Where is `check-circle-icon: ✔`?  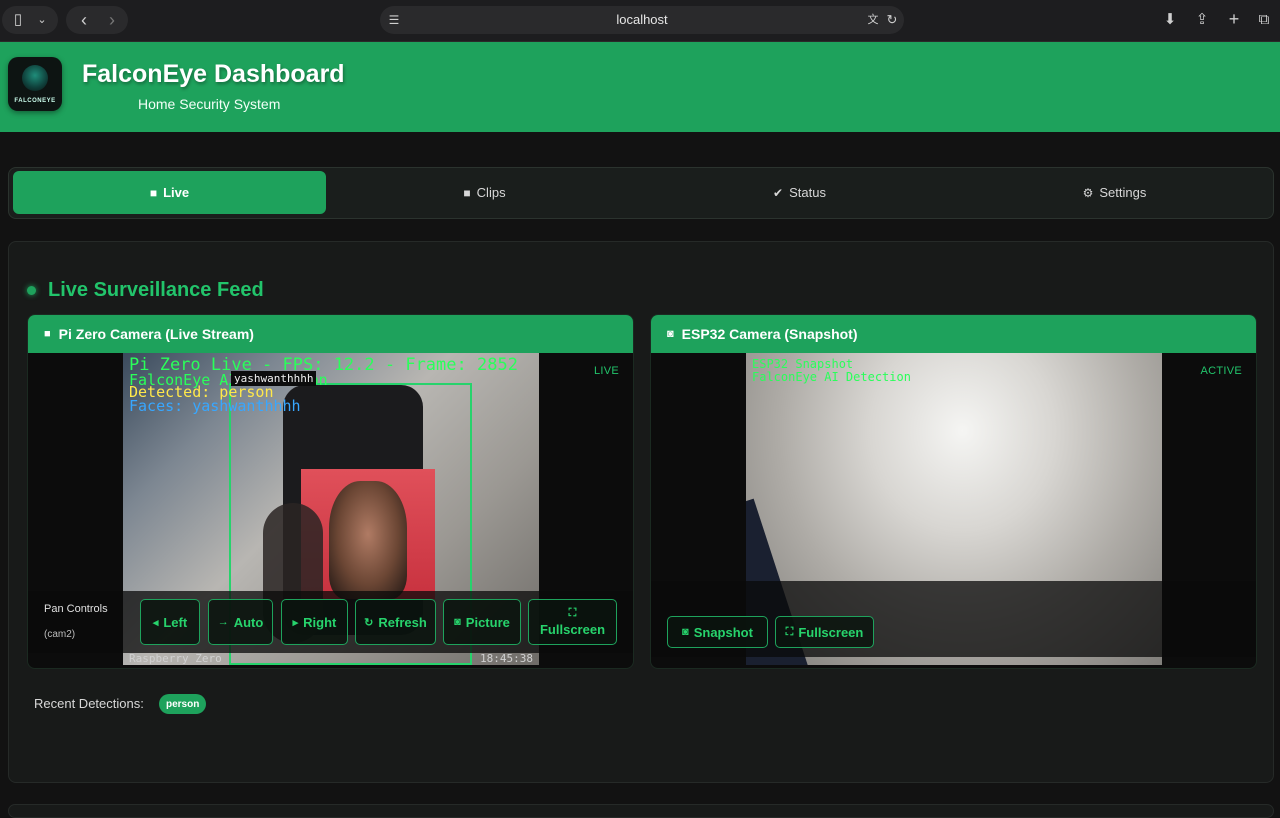 check-circle-icon: ✔ is located at coordinates (778, 192).